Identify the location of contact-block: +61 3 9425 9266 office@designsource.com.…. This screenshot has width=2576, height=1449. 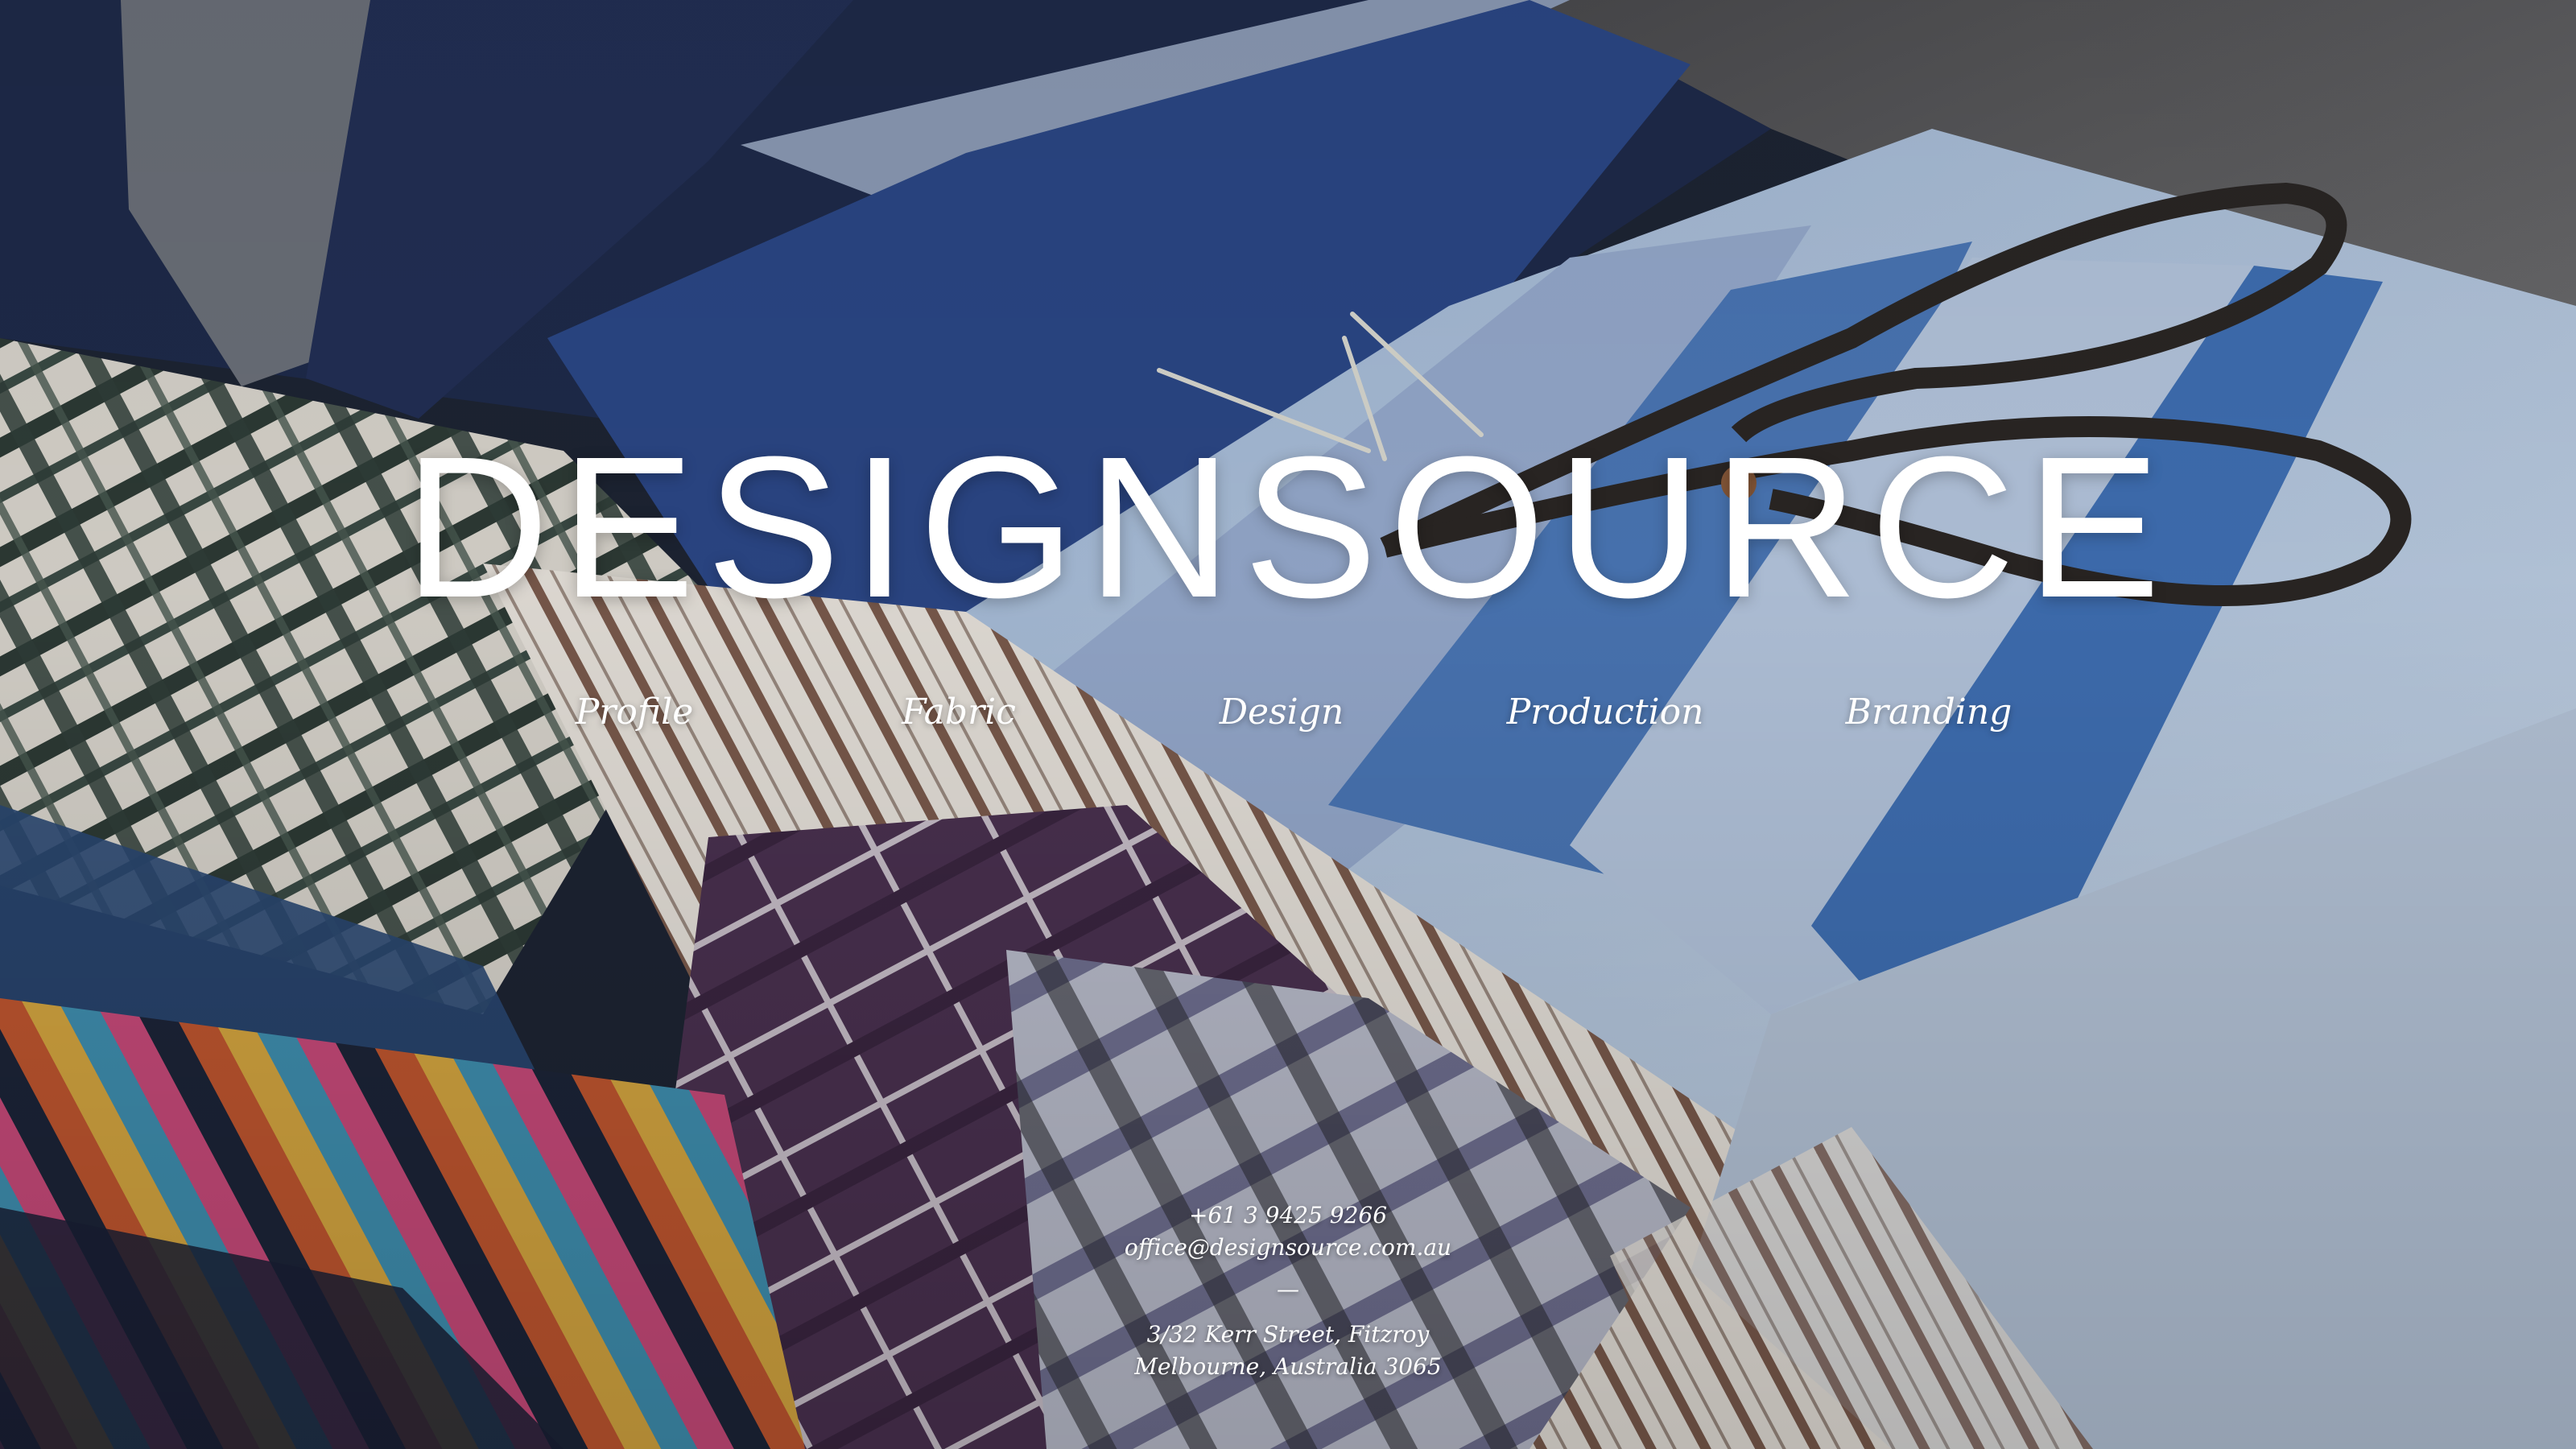
(1288, 1291).